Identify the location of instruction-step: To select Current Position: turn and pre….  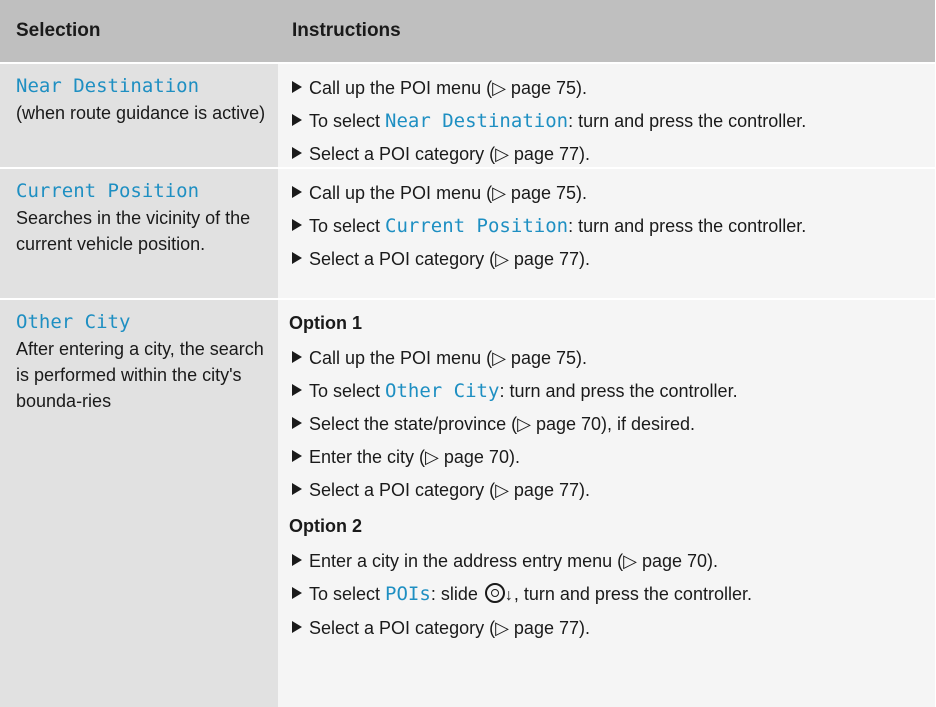
(612, 226).